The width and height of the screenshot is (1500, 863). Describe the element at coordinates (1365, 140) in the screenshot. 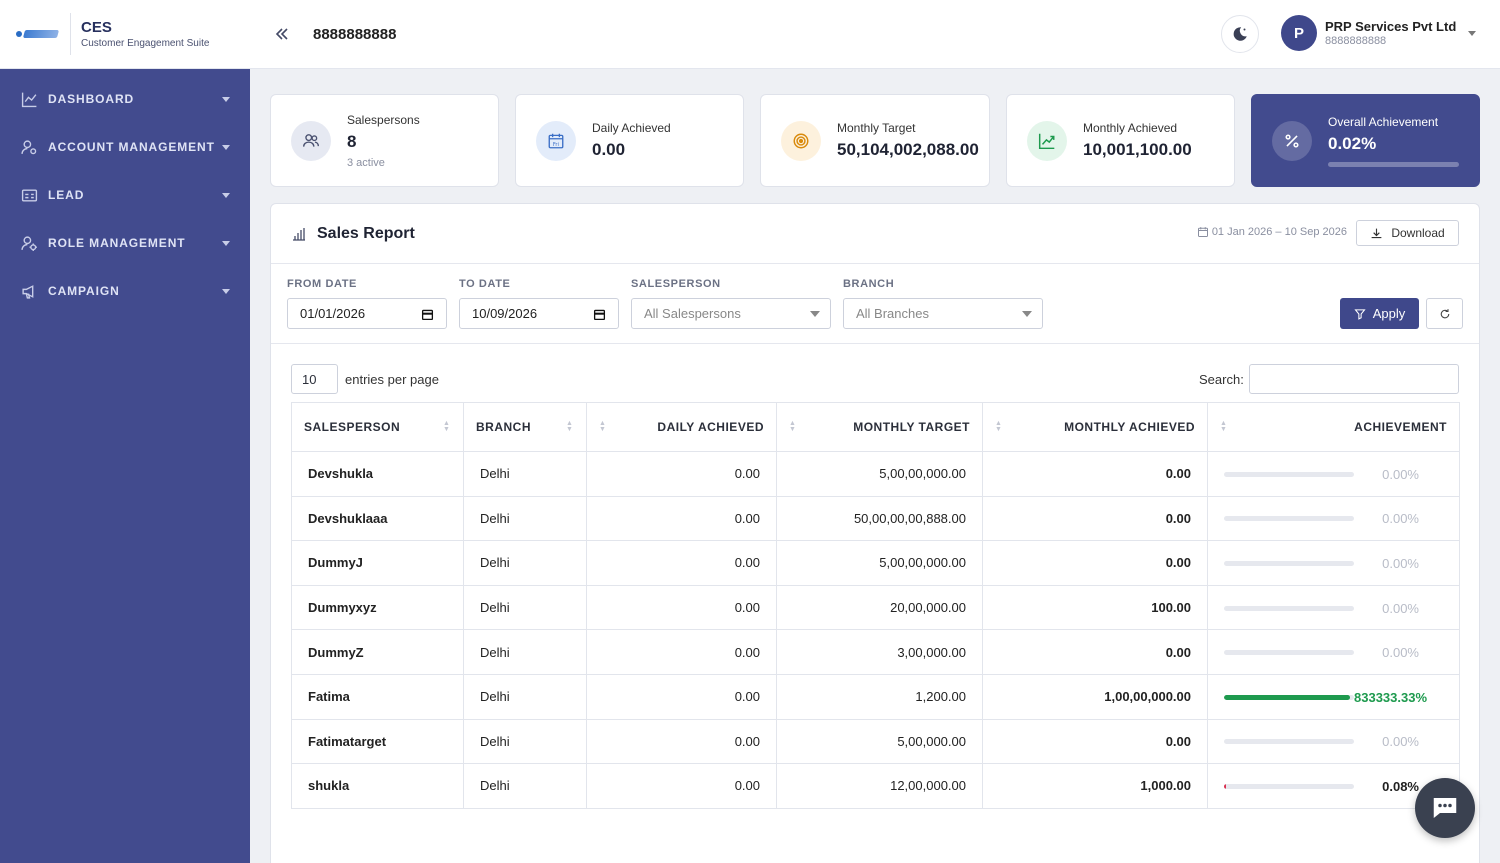

I see `overall-achievement-card: Overall Achievement 0.02%` at that location.